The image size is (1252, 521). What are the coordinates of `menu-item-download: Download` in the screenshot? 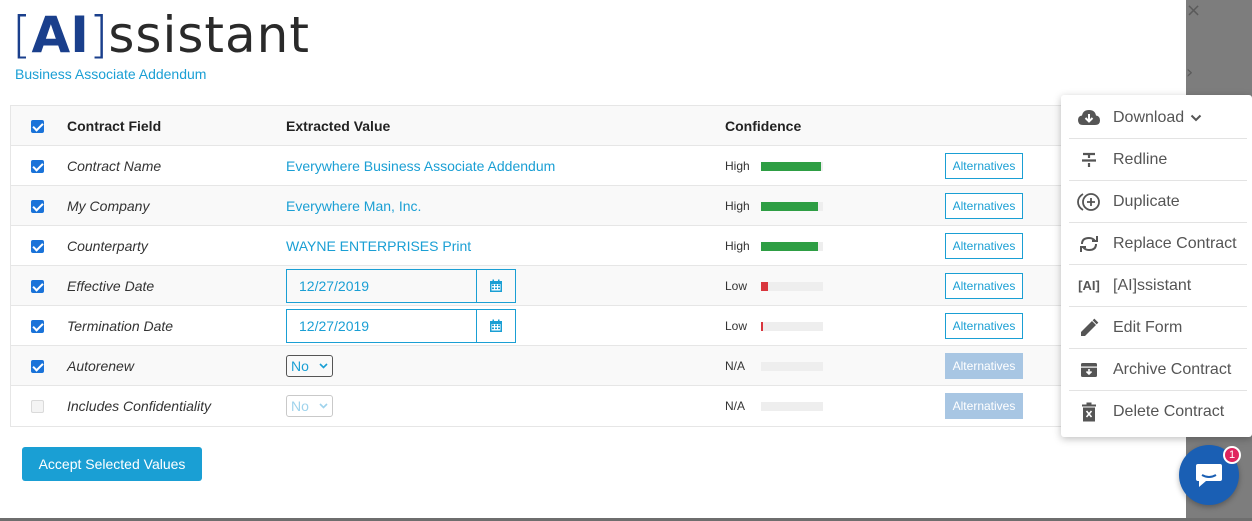 It's located at (1158, 118).